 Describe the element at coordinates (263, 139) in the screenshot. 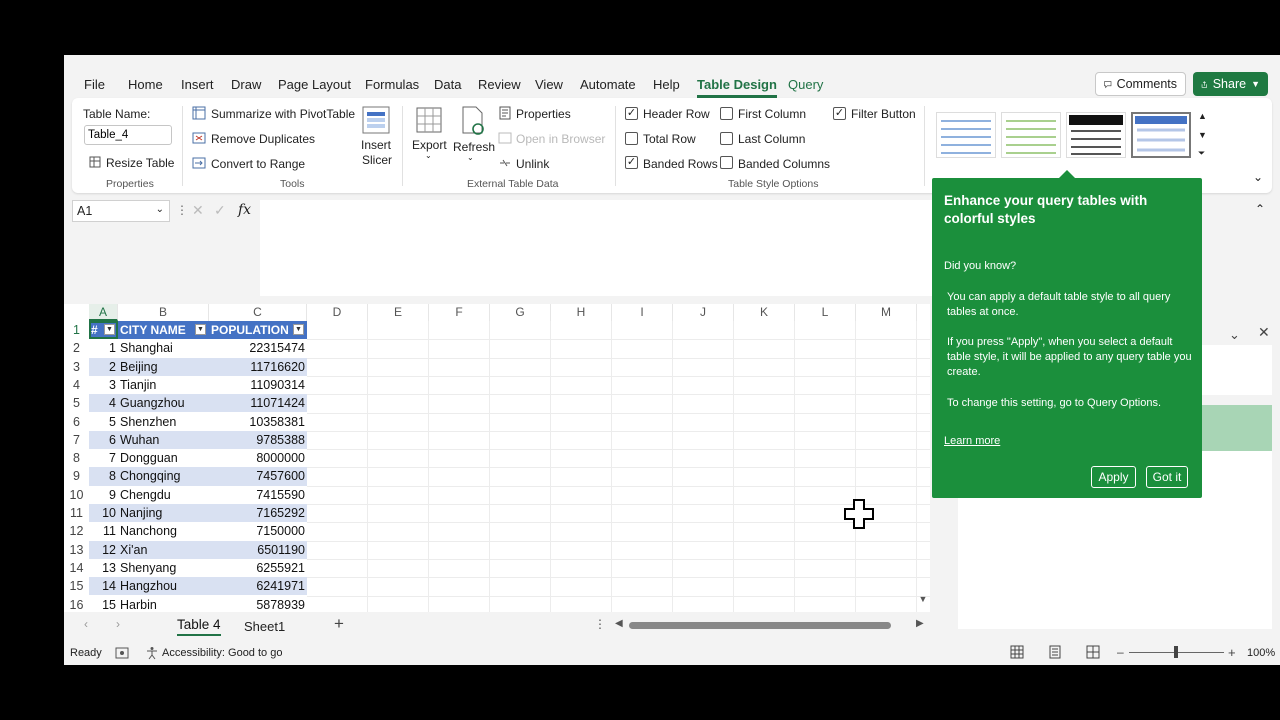

I see `remove-duplicates-button: Remove Duplicates` at that location.